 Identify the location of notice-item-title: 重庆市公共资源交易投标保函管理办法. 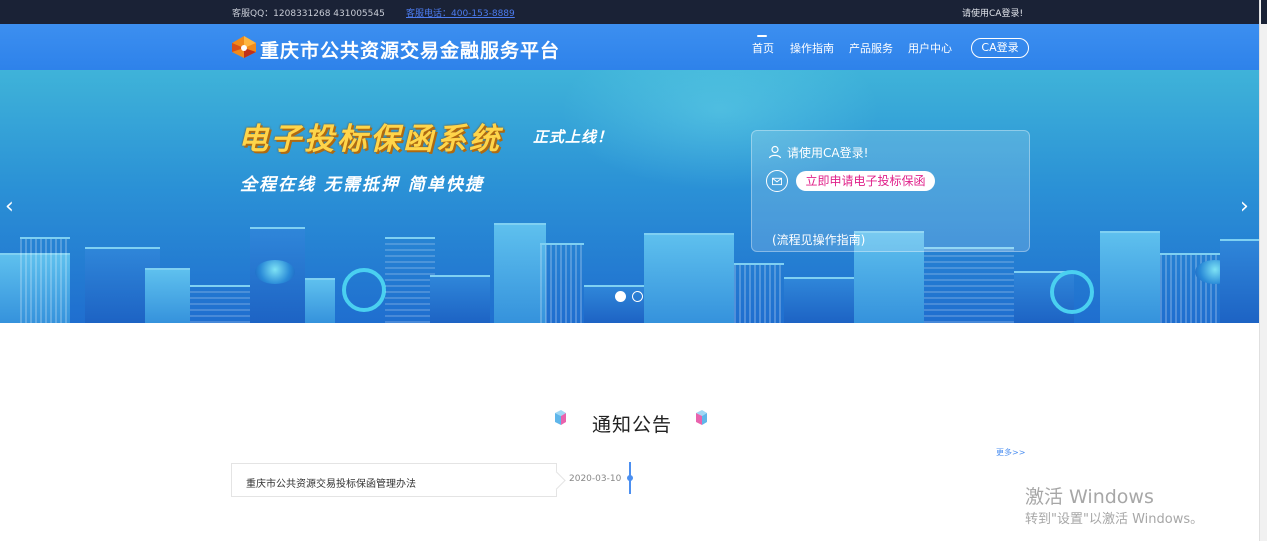
(331, 482).